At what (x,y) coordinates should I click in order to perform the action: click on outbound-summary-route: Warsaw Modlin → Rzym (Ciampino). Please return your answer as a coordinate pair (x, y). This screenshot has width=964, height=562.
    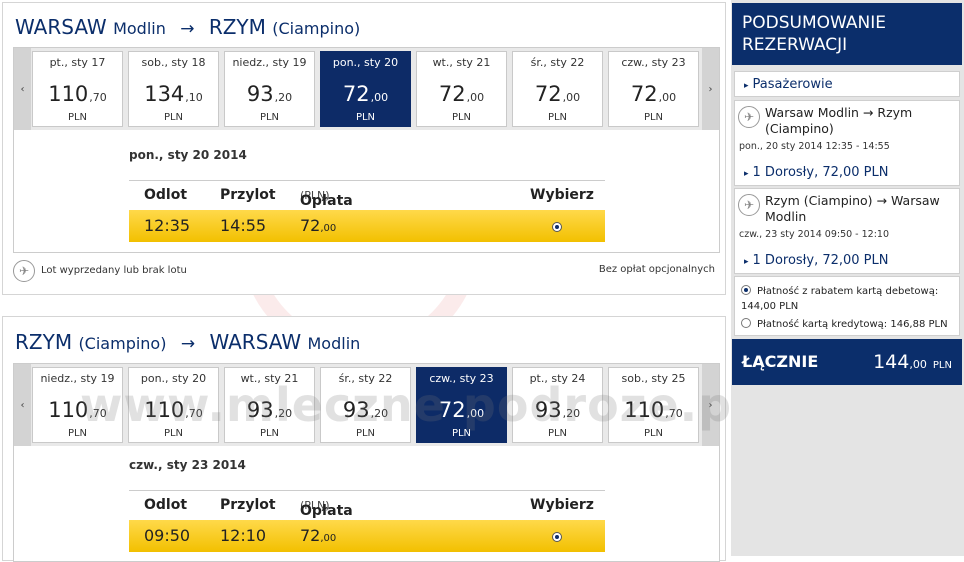
    Looking at the image, I should click on (839, 120).